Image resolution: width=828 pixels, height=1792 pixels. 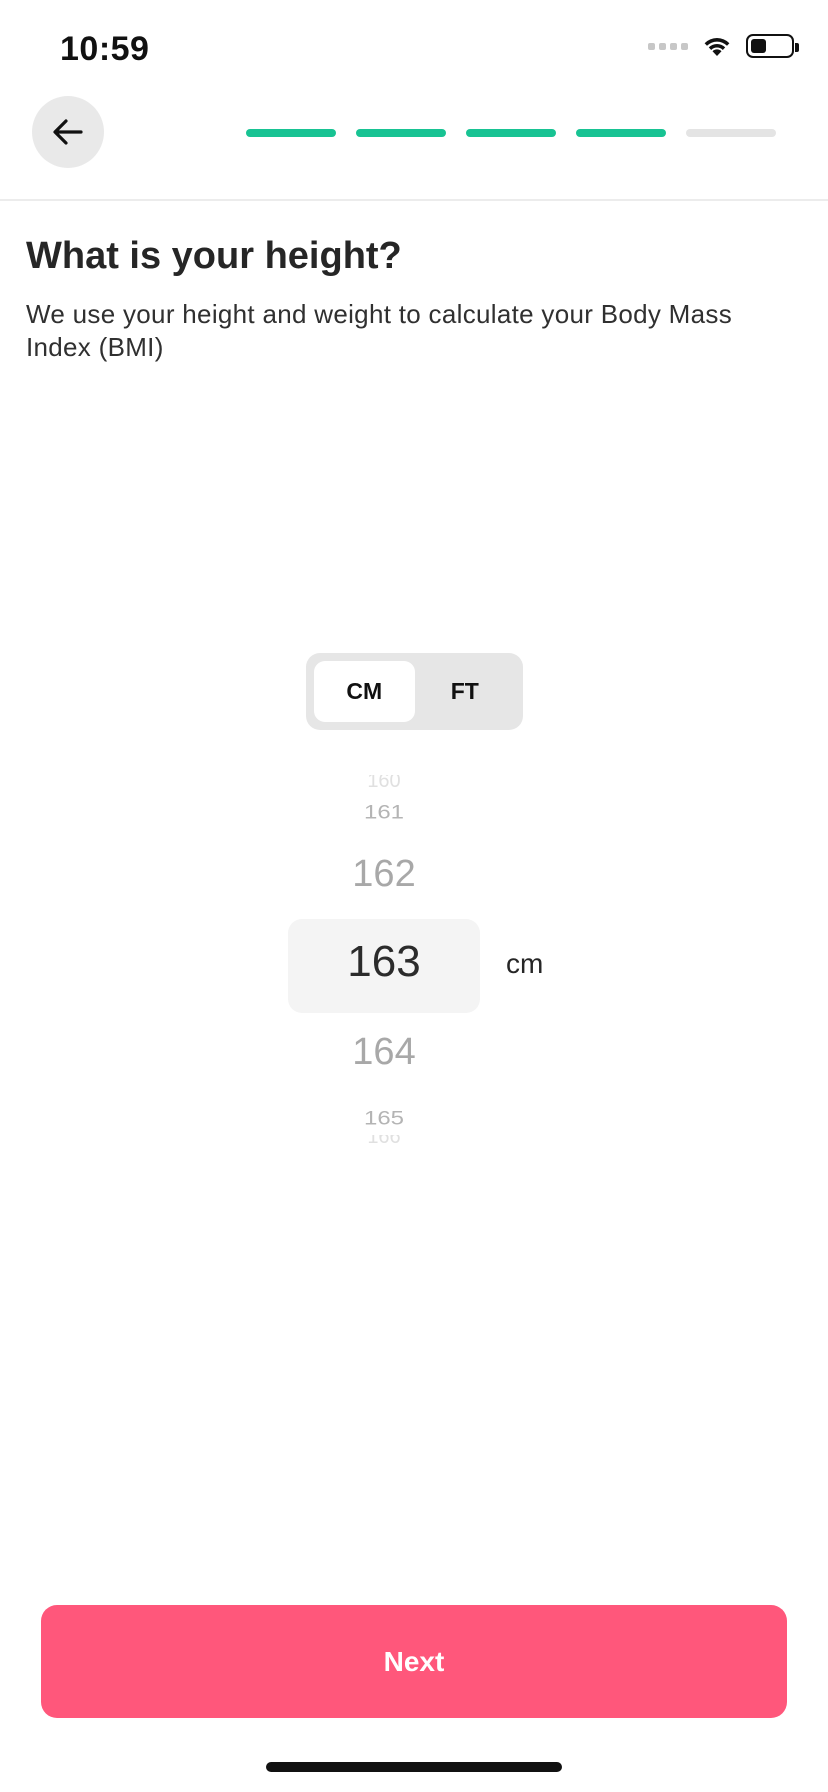 I want to click on picker-item: 160, so click(x=384, y=782).